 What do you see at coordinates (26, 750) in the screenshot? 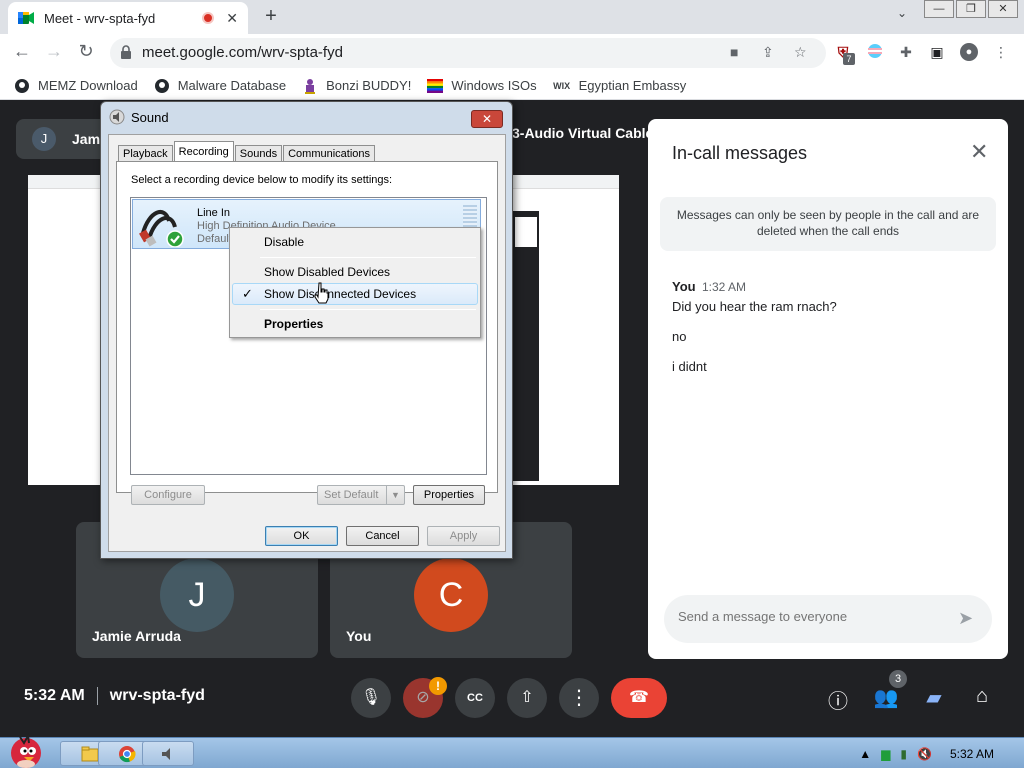
I see `angry-bird-start-icon` at bounding box center [26, 750].